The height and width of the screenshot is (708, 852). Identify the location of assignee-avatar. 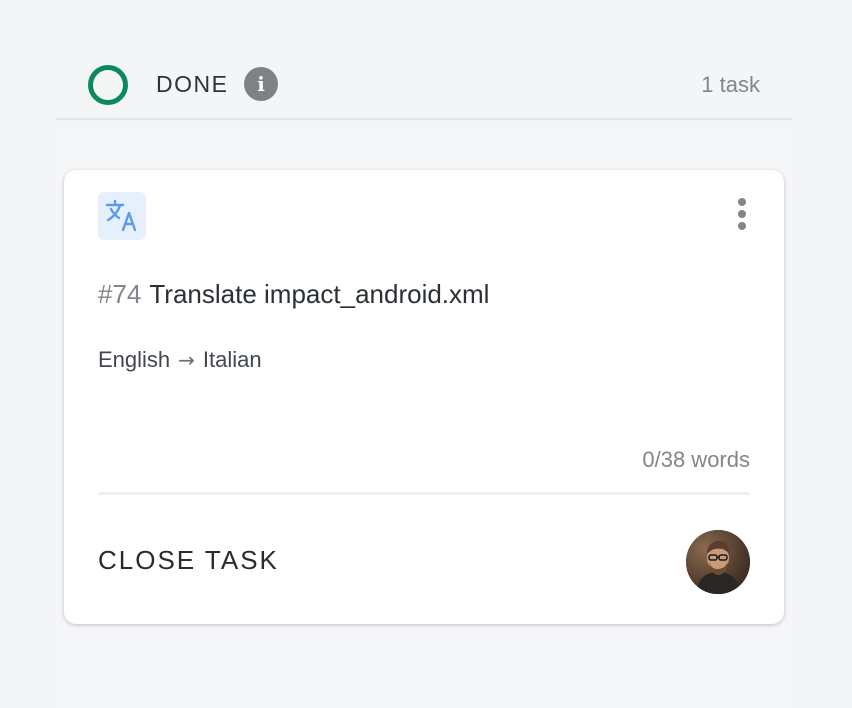
(718, 562).